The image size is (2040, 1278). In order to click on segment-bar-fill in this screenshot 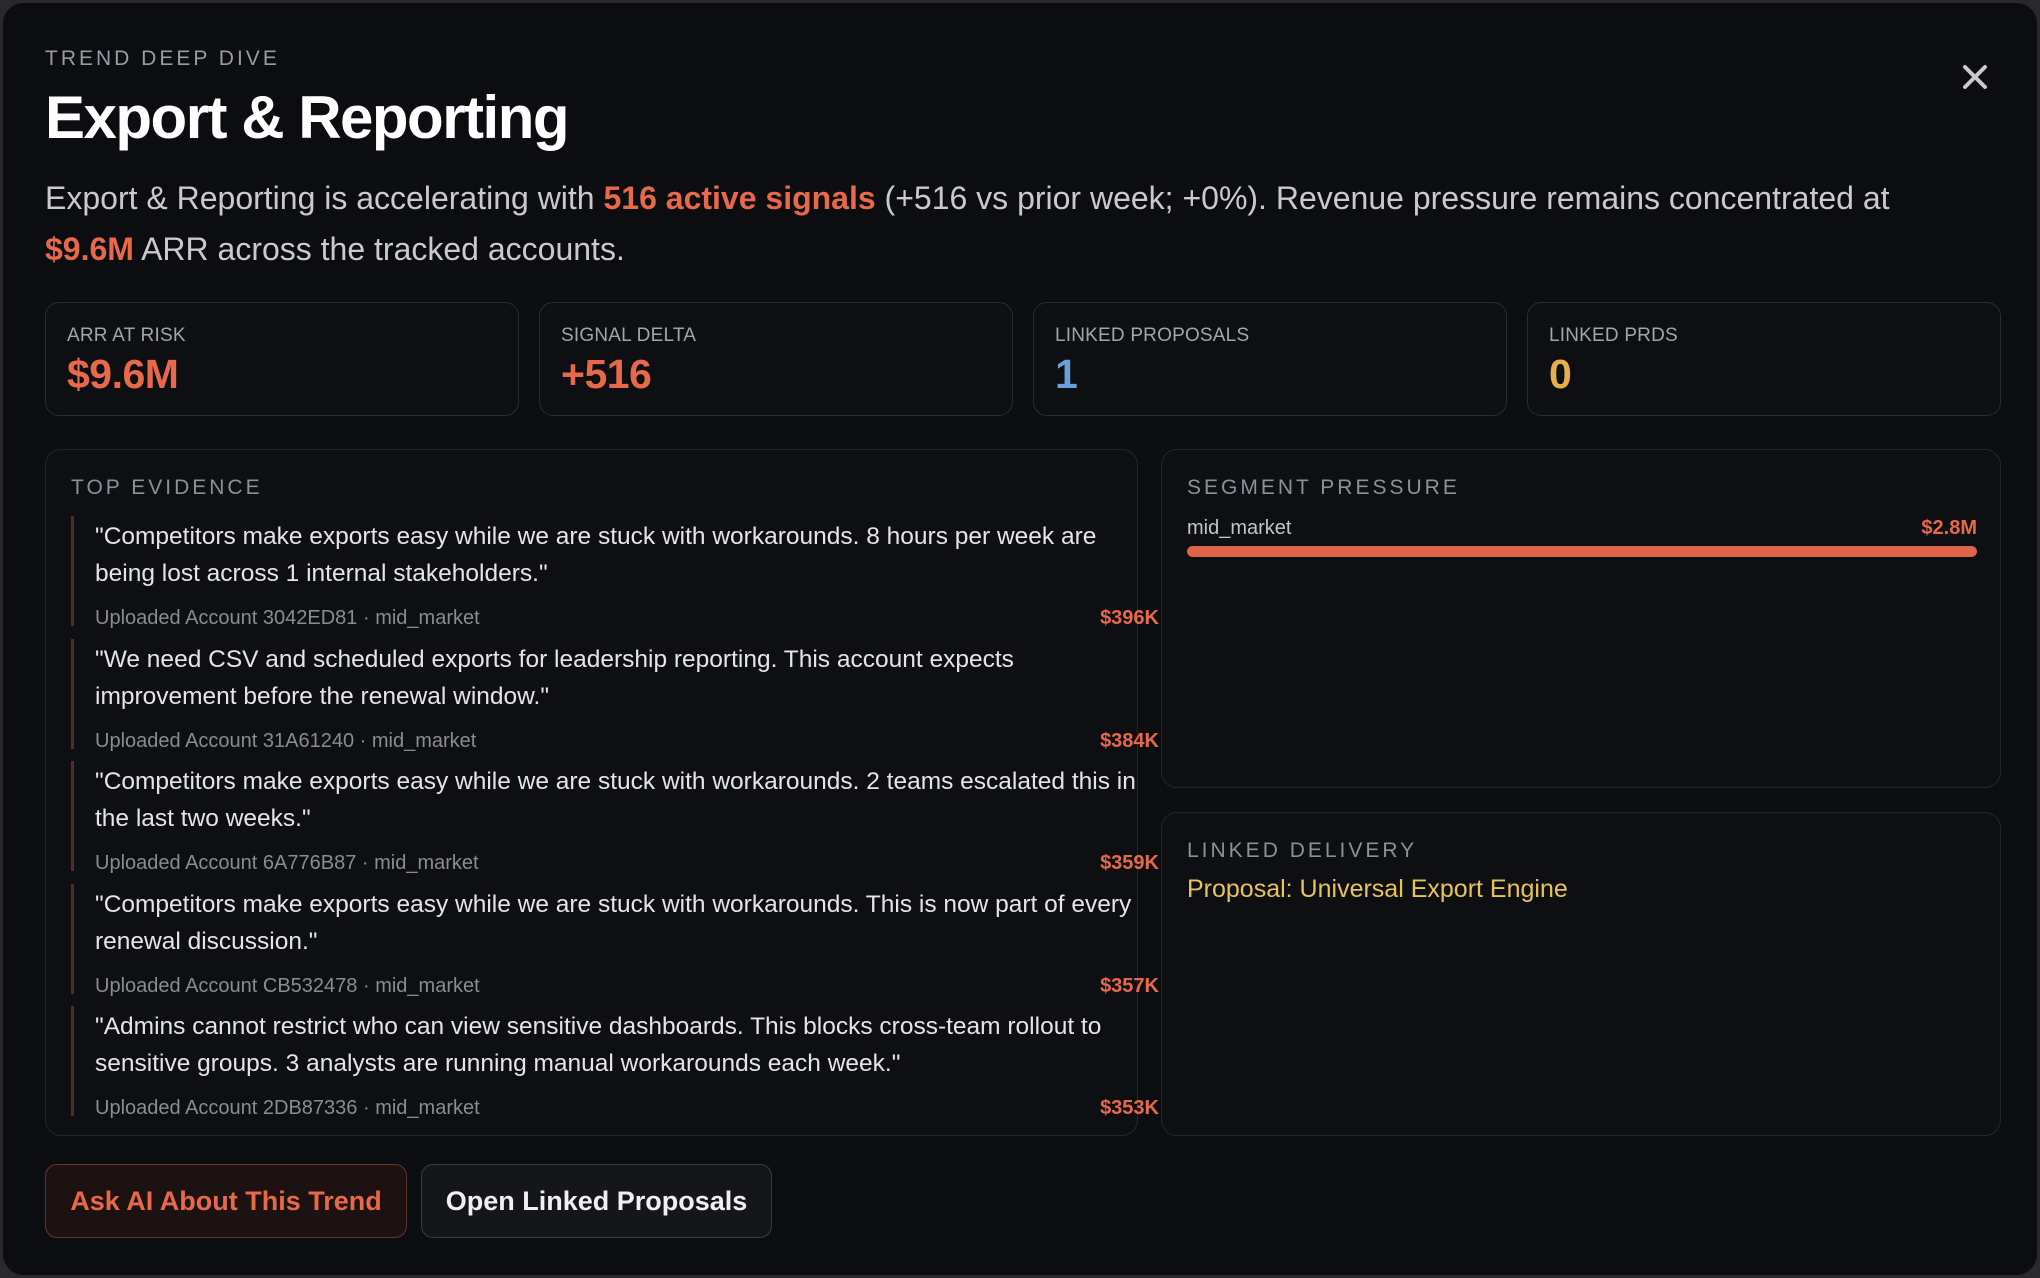, I will do `click(1582, 551)`.